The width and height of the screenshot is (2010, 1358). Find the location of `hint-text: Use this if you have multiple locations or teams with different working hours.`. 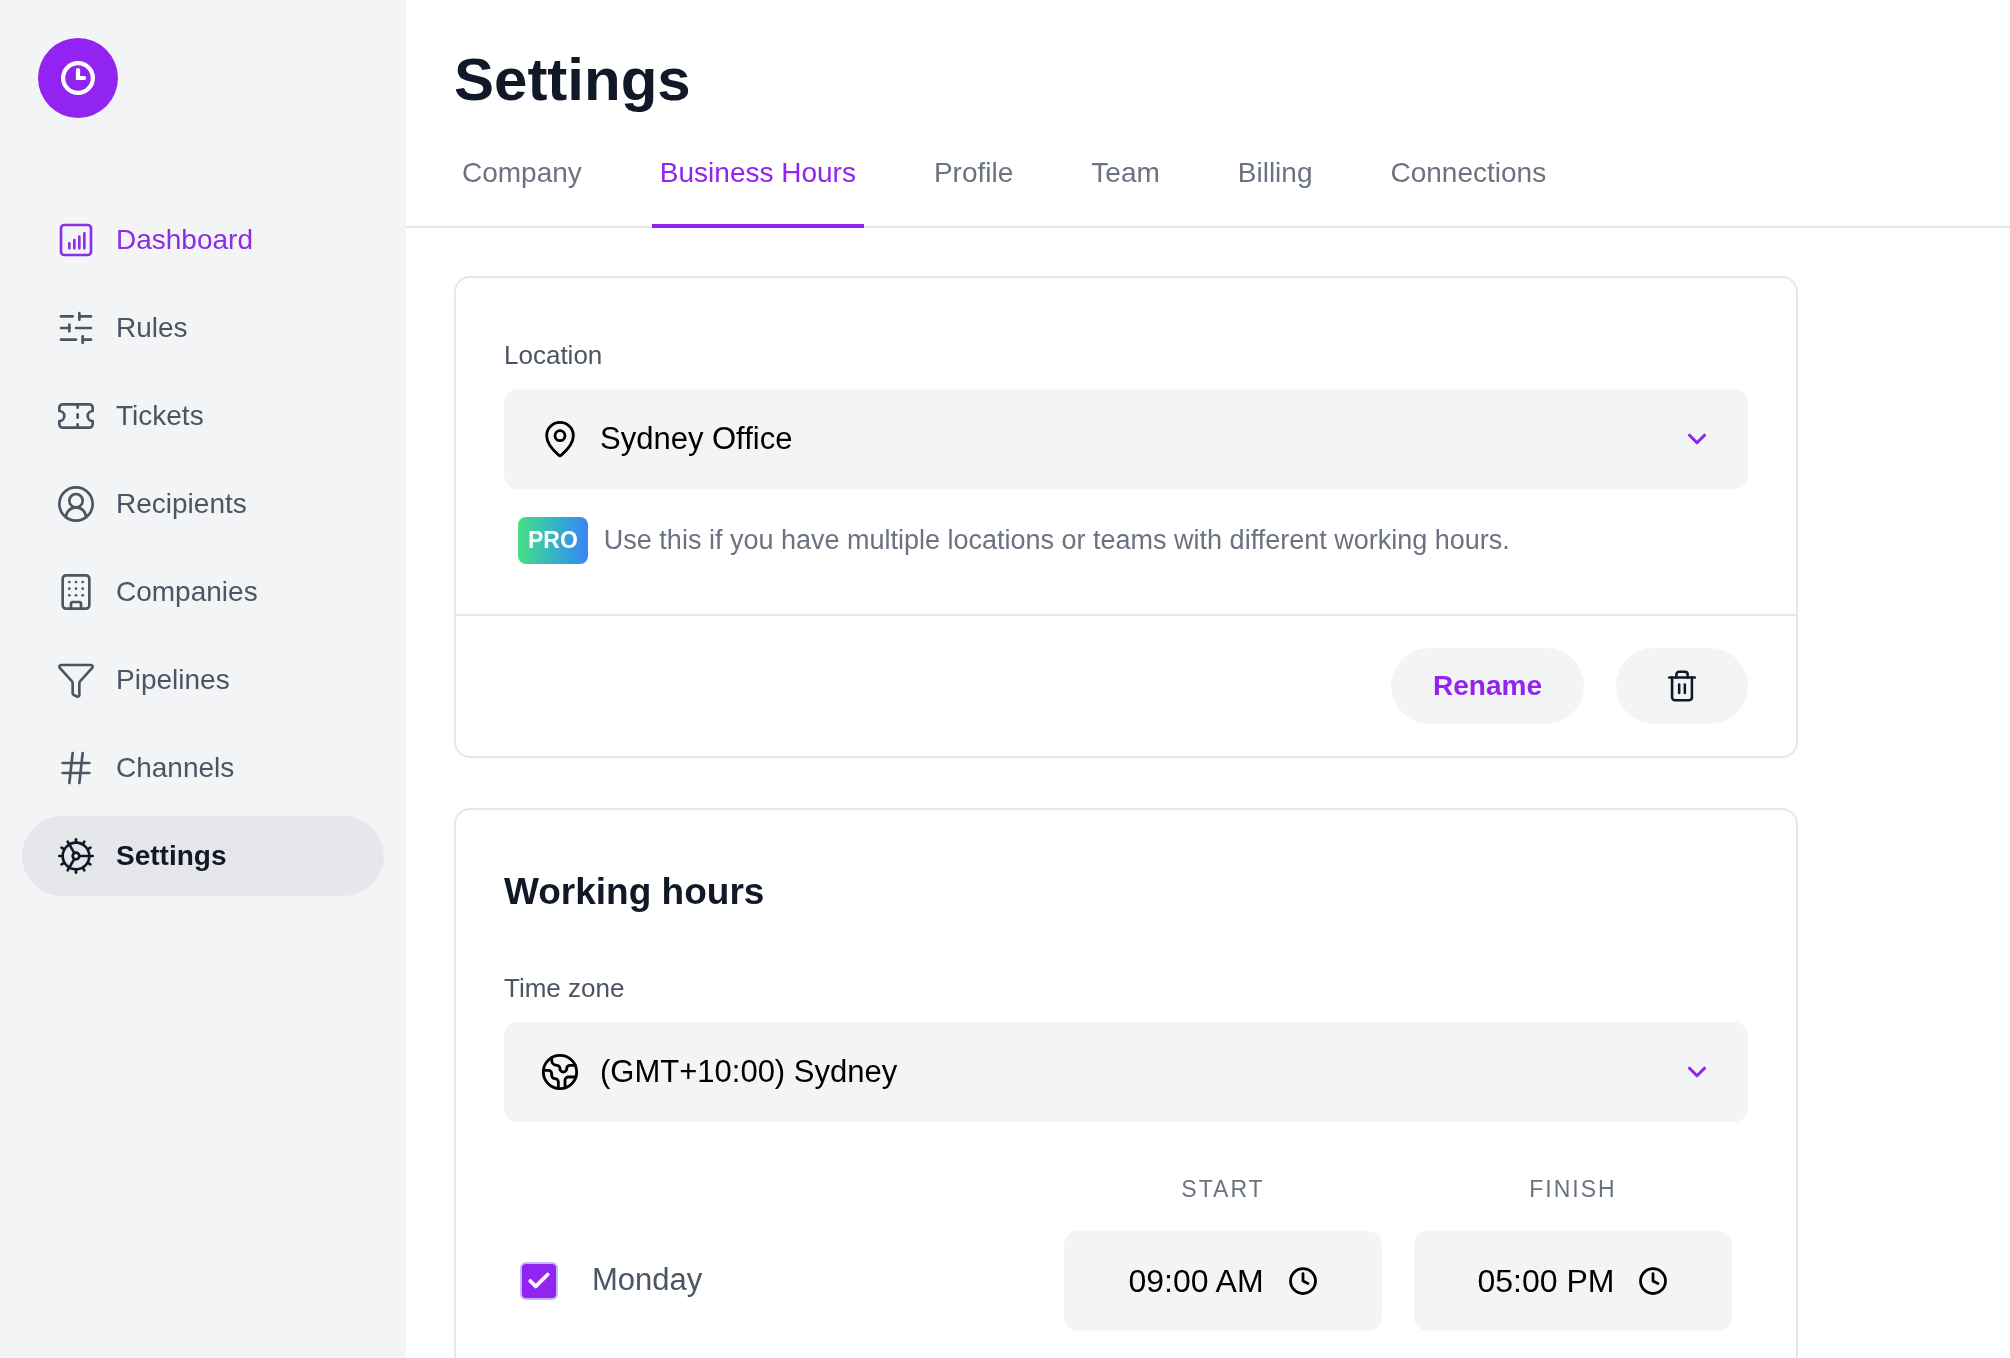

hint-text: Use this if you have multiple locations or teams with different working hours. is located at coordinates (1056, 540).